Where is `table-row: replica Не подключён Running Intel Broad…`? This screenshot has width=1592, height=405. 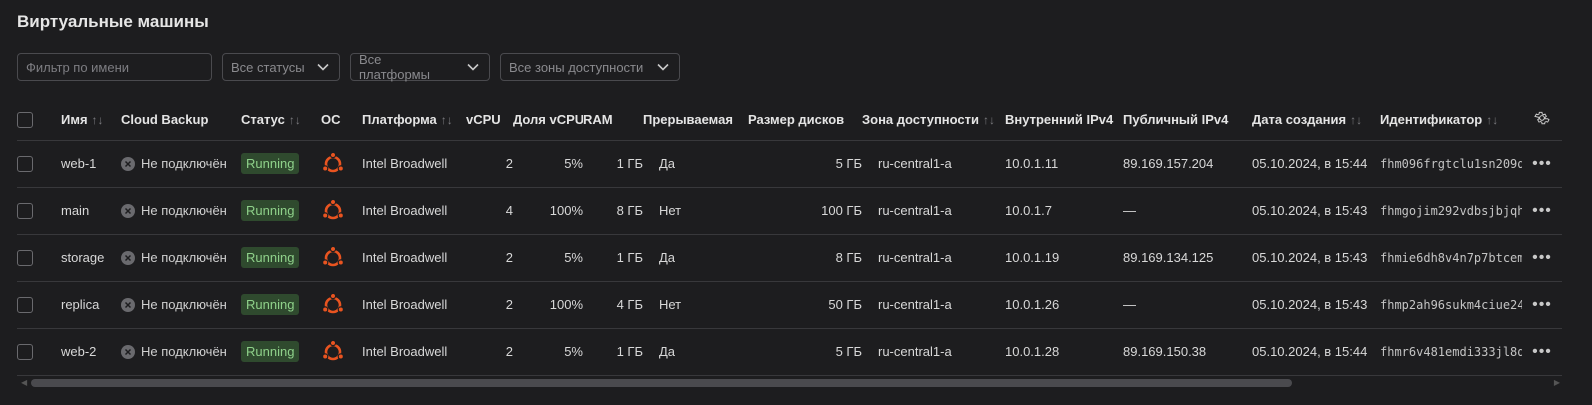 table-row: replica Не подключён Running Intel Broad… is located at coordinates (789, 304).